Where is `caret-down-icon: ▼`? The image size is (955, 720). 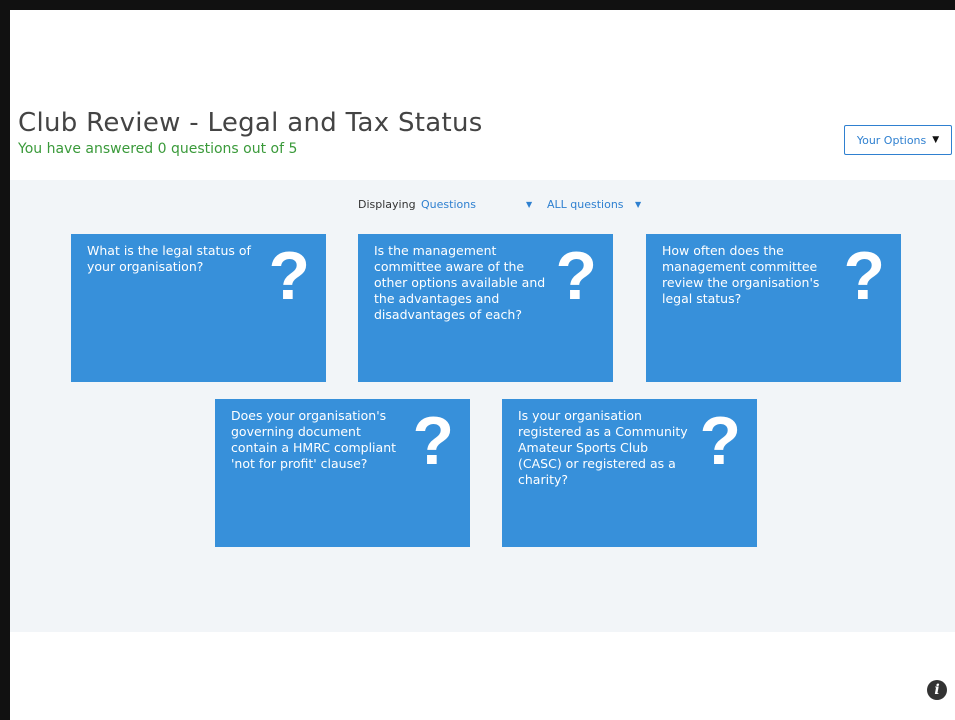
caret-down-icon: ▼ is located at coordinates (936, 140).